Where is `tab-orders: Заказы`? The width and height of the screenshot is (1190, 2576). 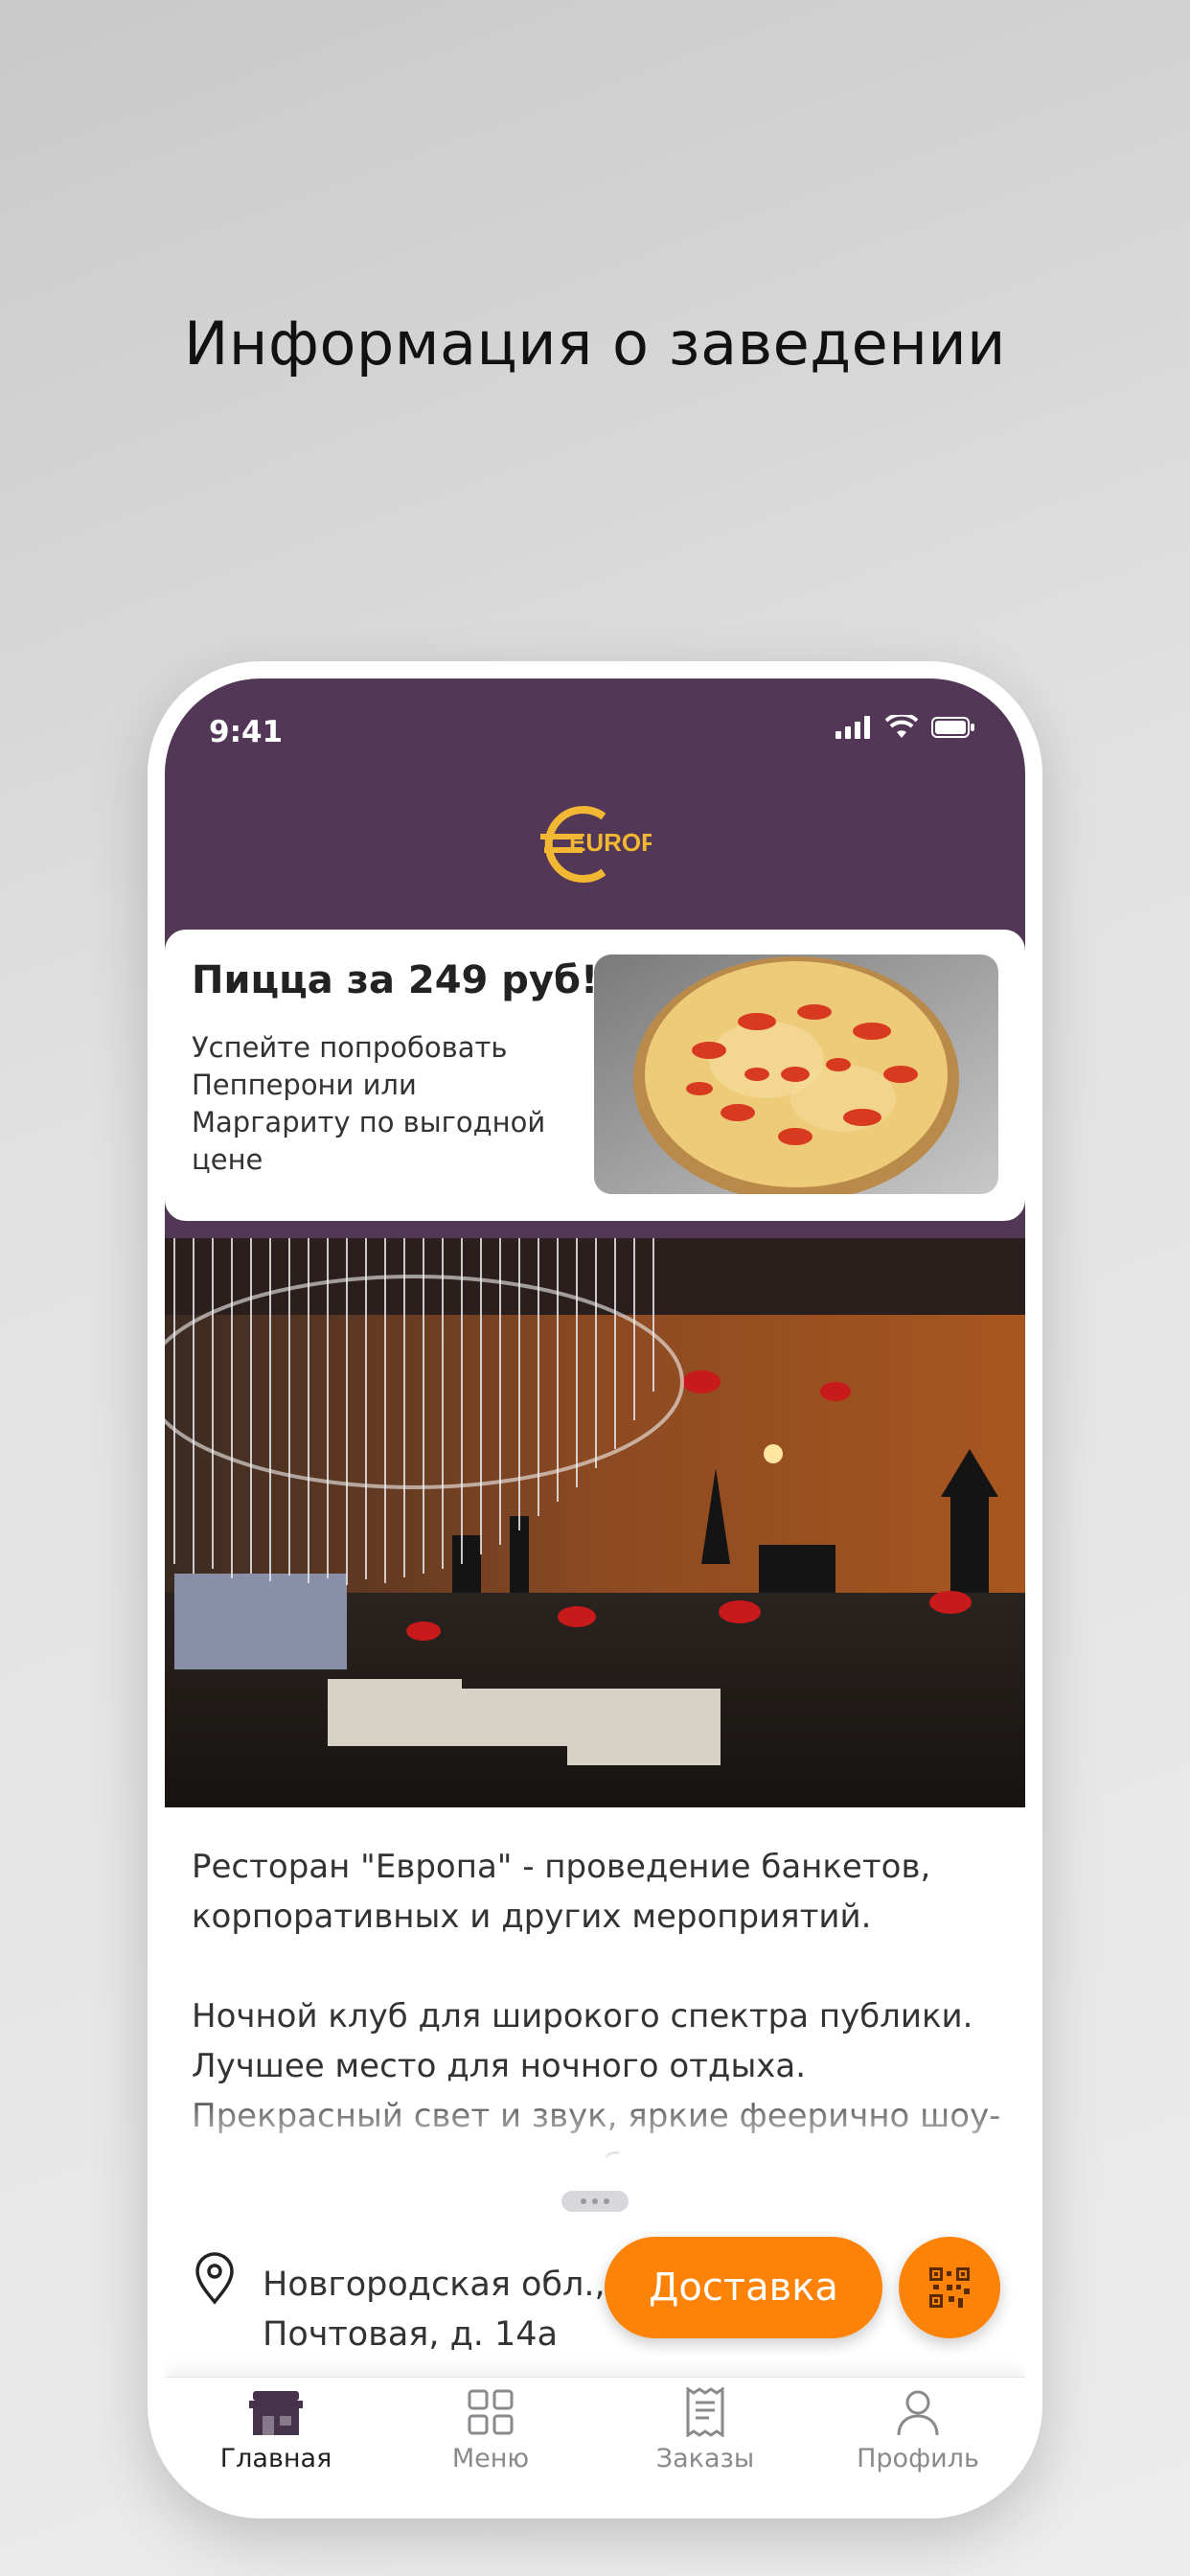
tab-orders: Заказы is located at coordinates (705, 2429).